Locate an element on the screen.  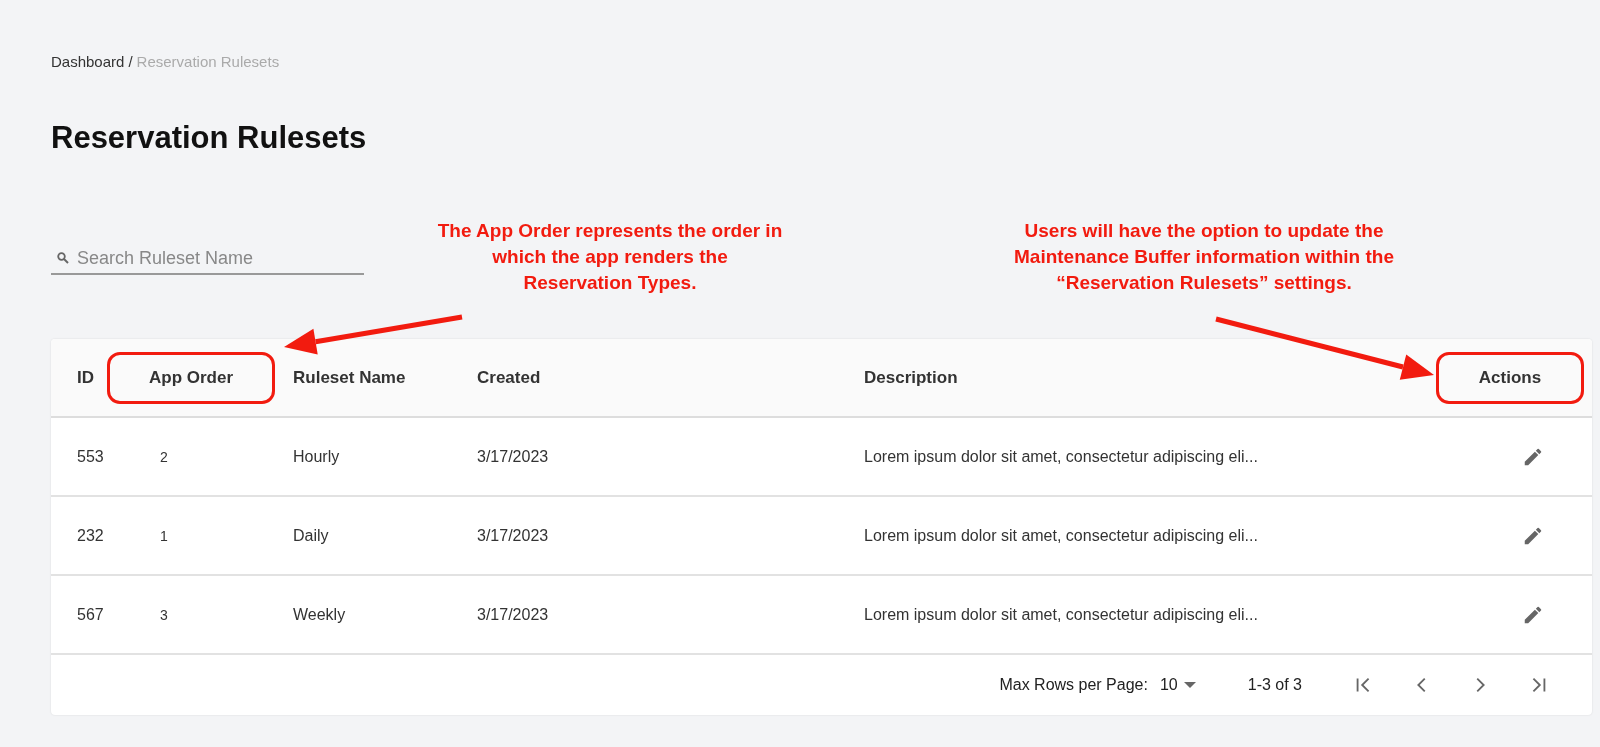
table-cell-text: Hourly is located at coordinates (316, 456).